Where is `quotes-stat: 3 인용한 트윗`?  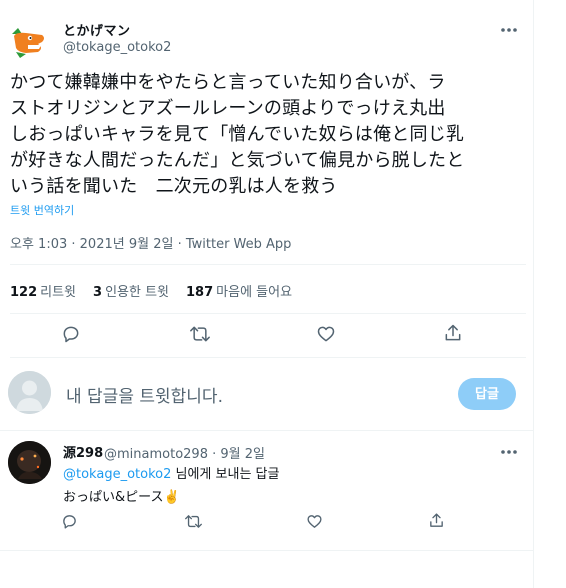 quotes-stat: 3 인용한 트윗 is located at coordinates (131, 290).